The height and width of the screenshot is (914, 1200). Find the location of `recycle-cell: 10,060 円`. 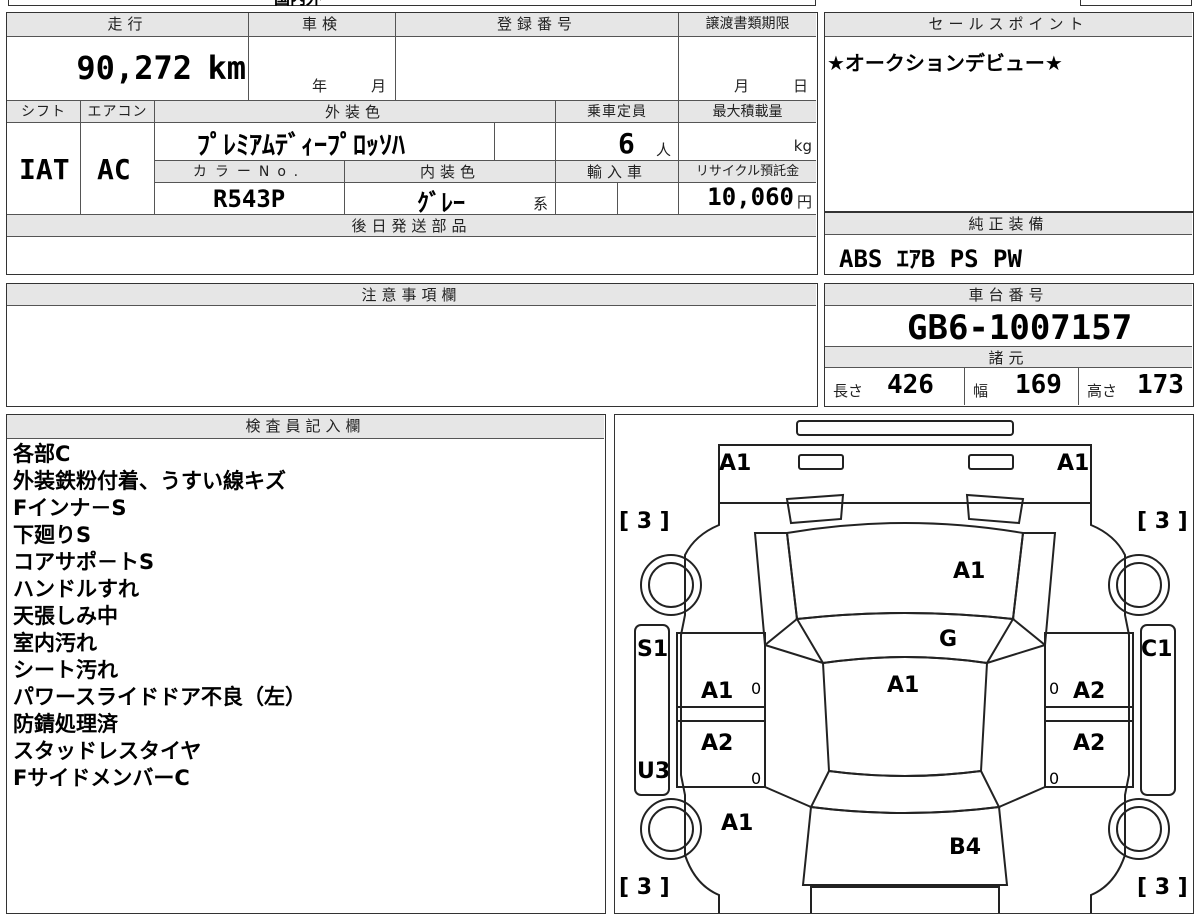

recycle-cell: 10,060 円 is located at coordinates (747, 199).